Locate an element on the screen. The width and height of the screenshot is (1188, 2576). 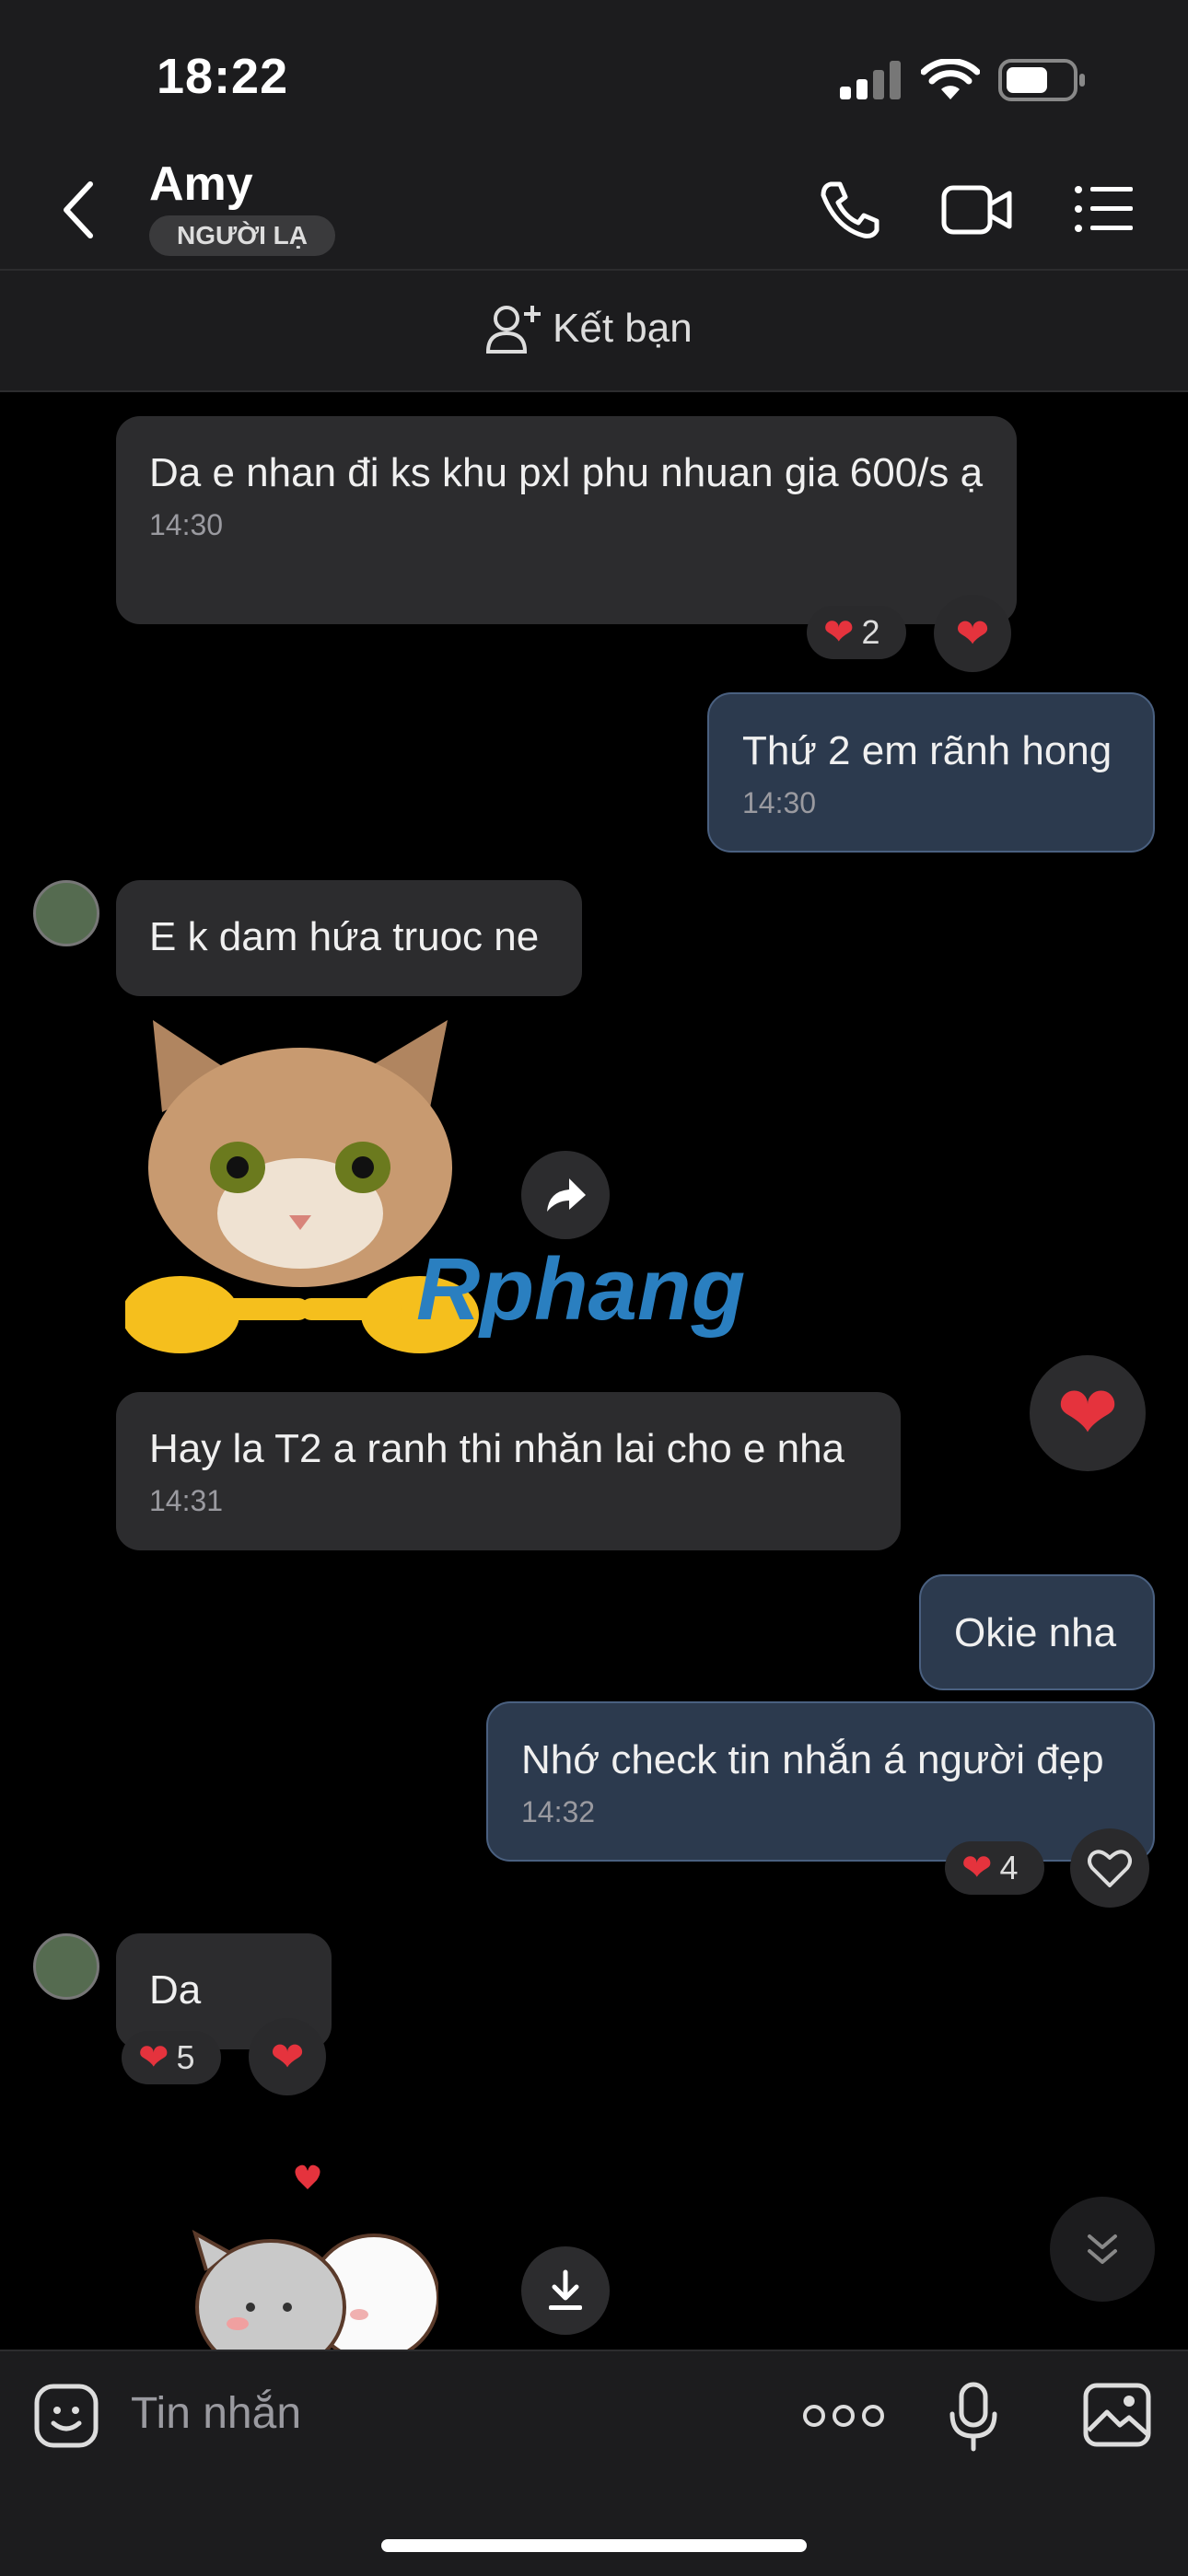
wifi-icon is located at coordinates (951, 79).